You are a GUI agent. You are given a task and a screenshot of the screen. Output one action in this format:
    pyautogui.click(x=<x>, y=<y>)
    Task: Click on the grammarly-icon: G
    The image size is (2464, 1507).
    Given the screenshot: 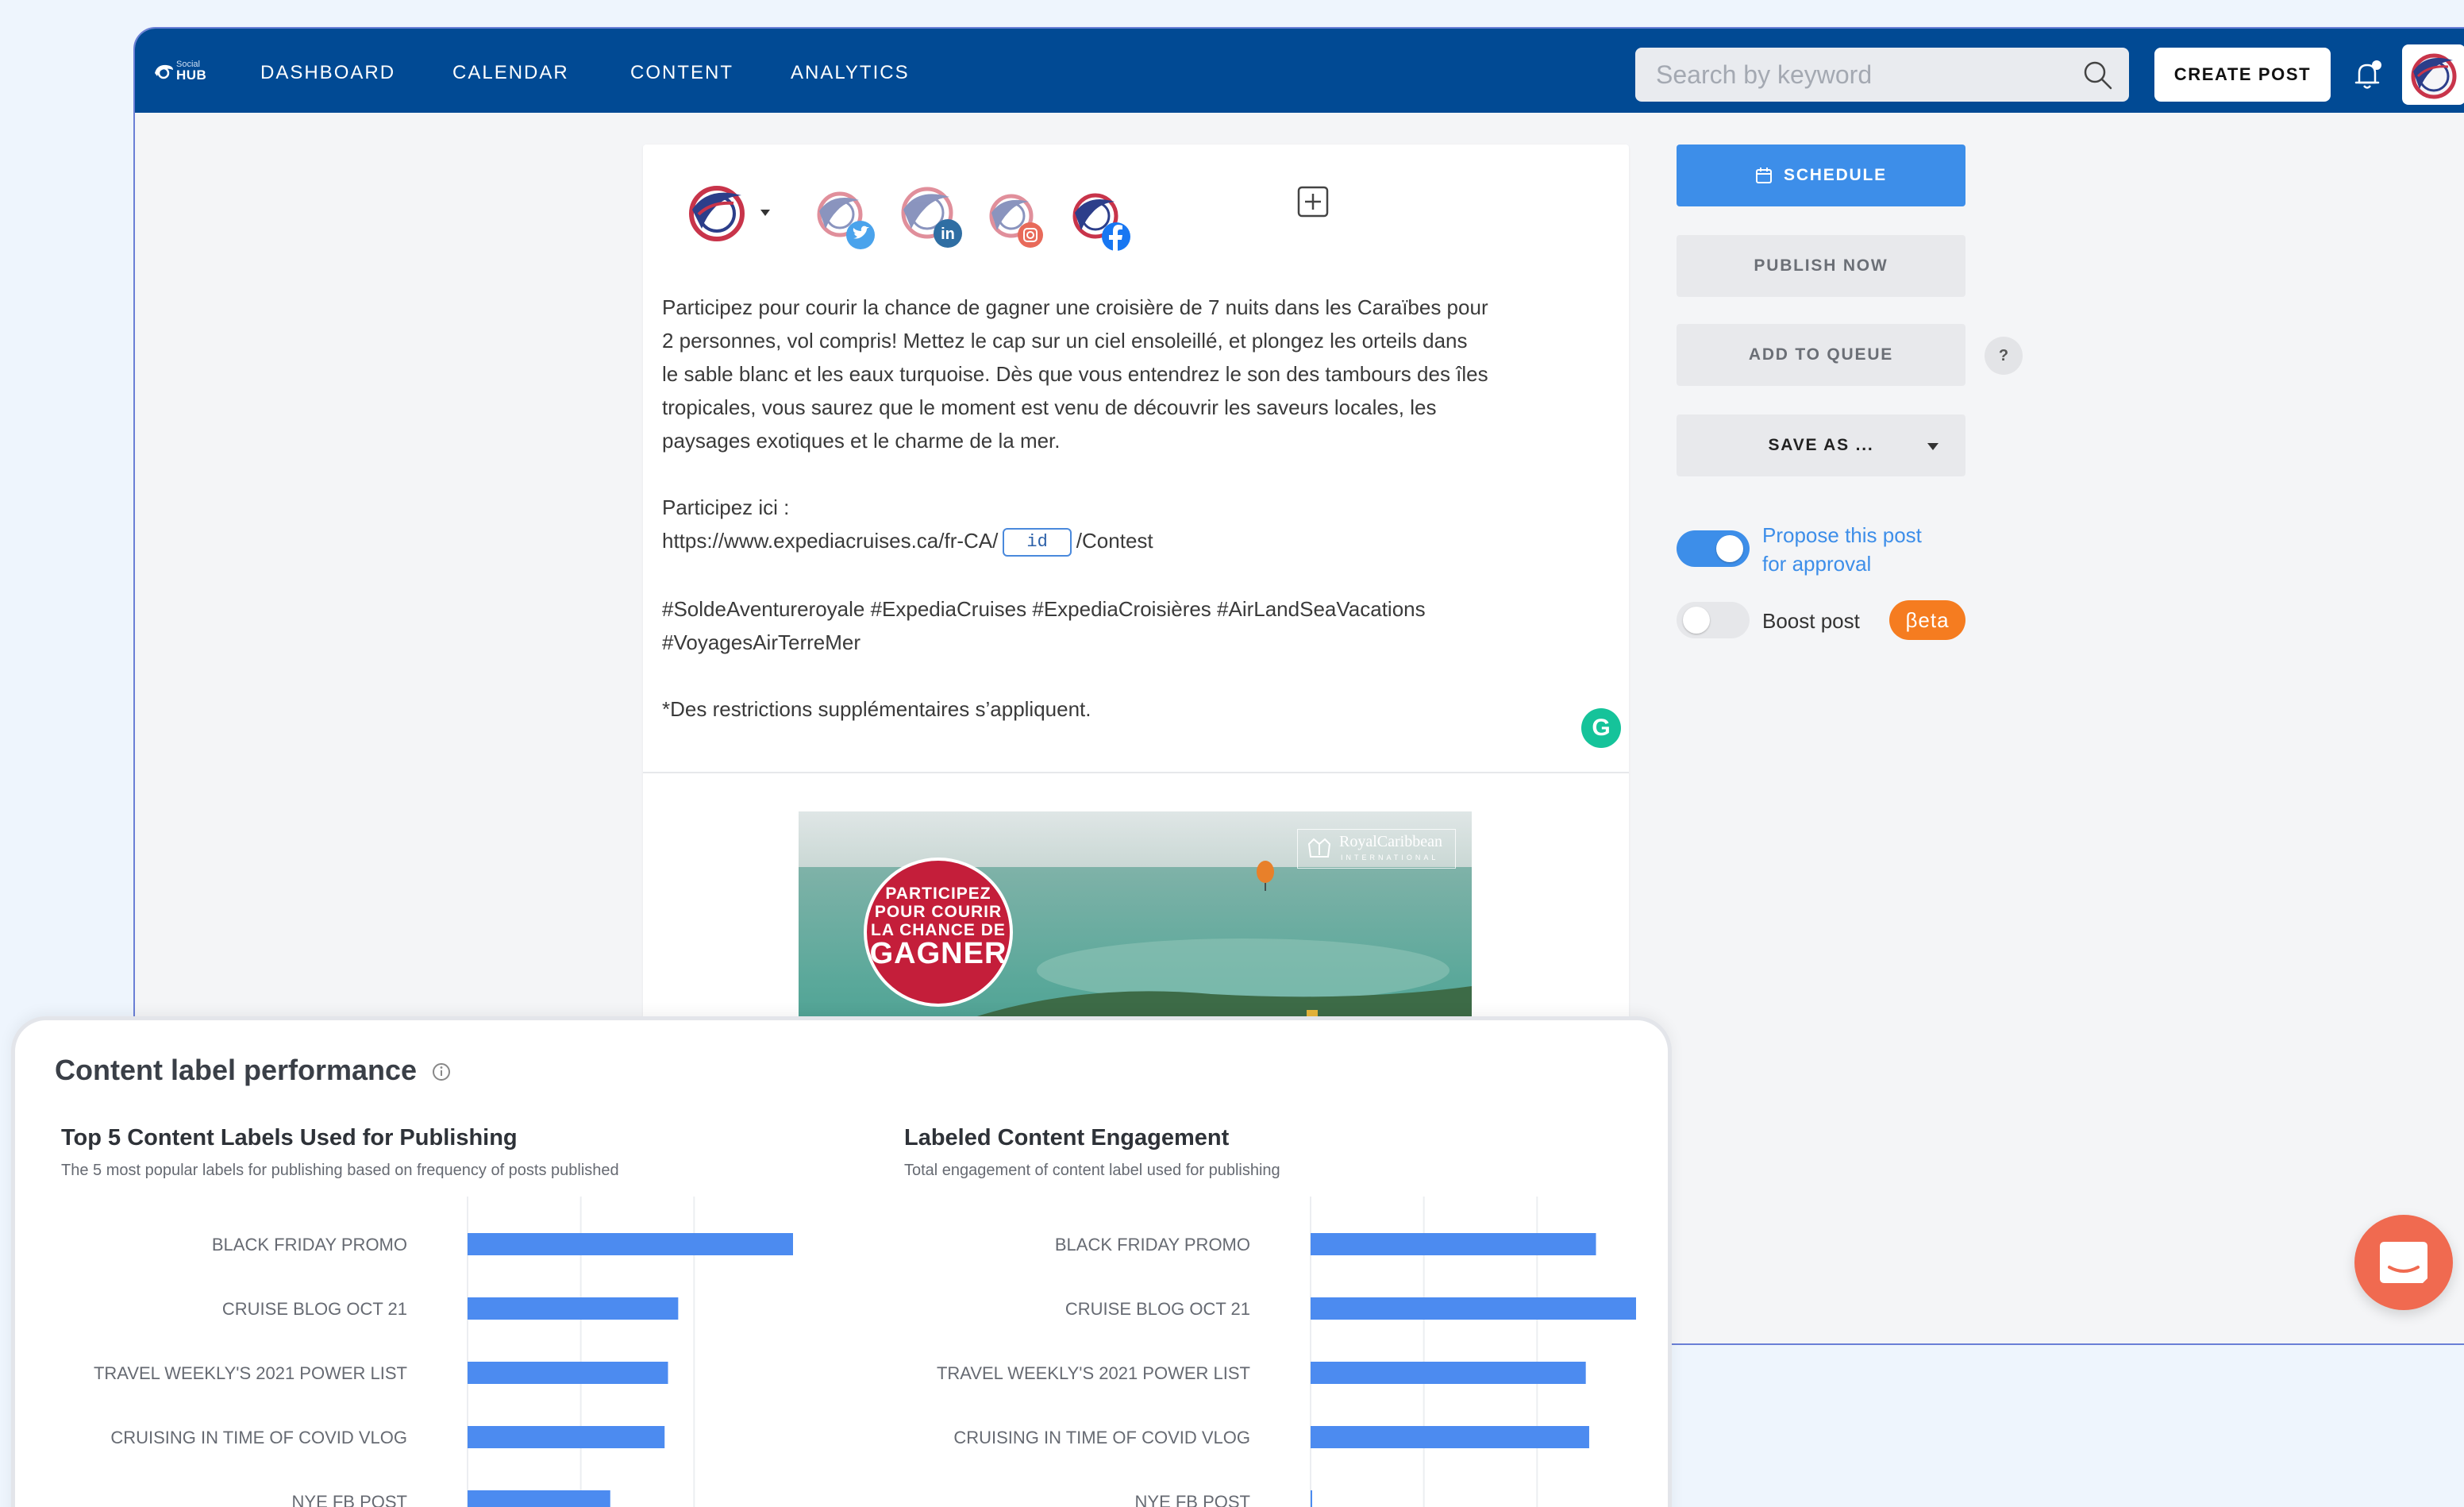 What is the action you would take?
    pyautogui.click(x=1601, y=728)
    